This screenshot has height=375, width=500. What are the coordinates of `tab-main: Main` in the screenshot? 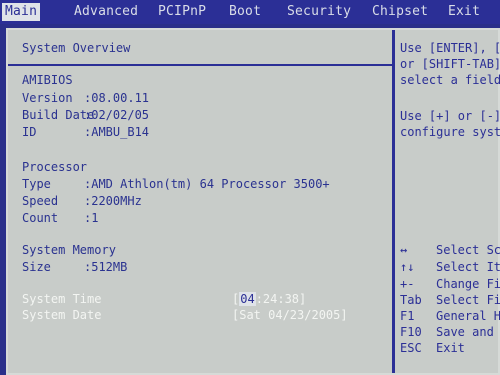 It's located at (21, 12).